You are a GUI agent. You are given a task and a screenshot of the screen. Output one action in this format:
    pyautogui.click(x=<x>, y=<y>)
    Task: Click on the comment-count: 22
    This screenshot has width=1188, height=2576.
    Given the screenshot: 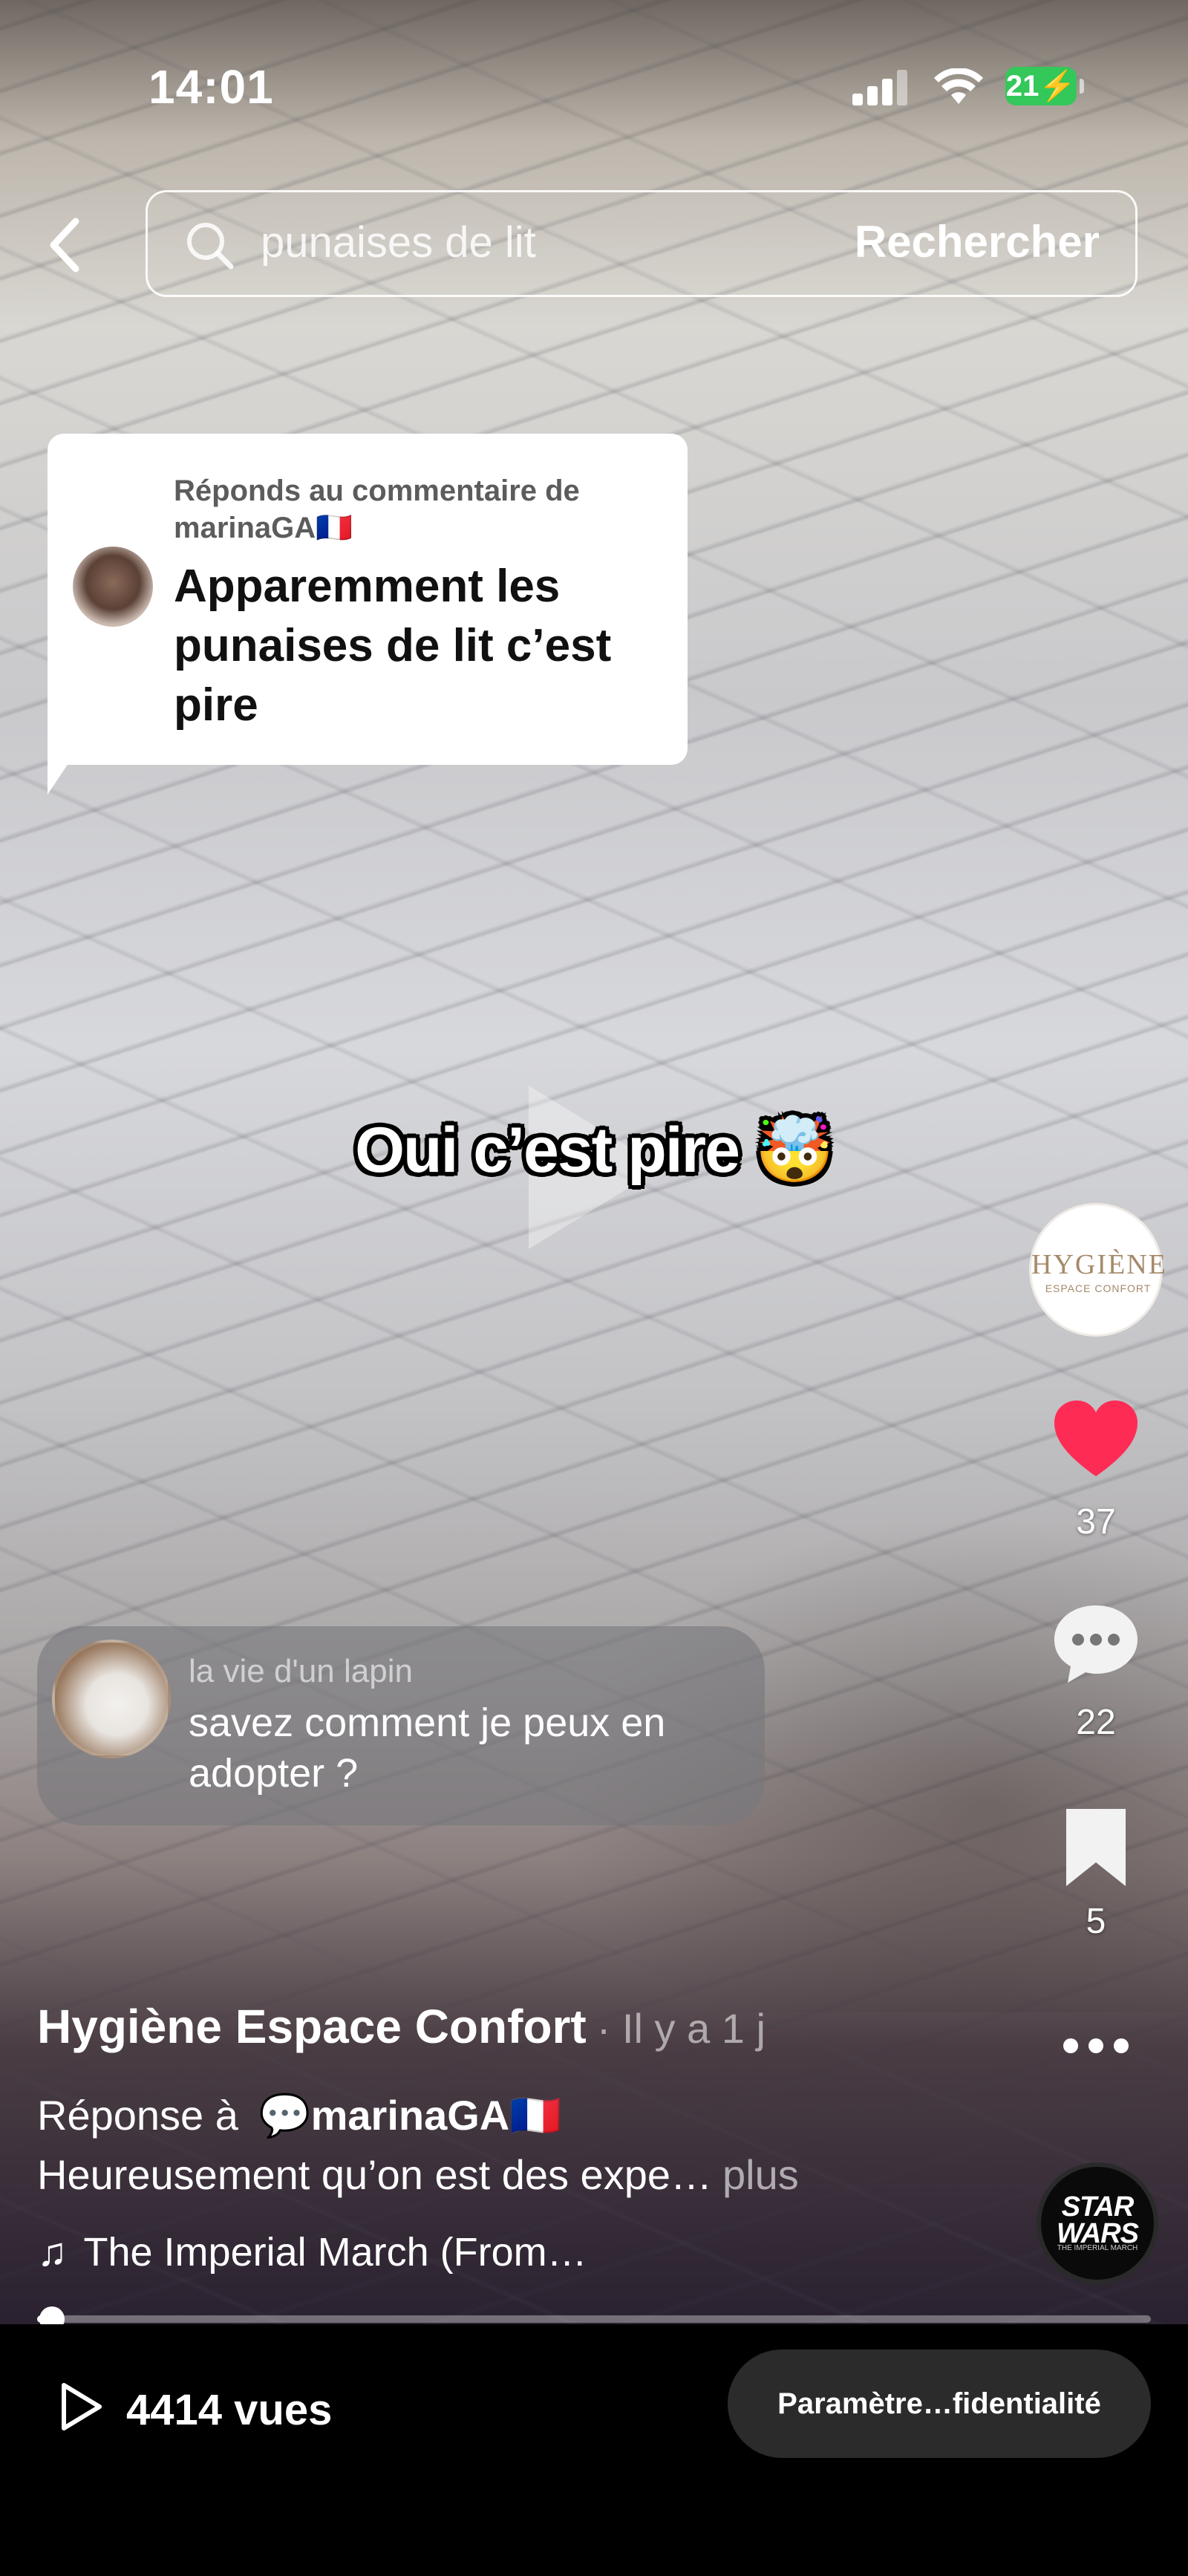 What is the action you would take?
    pyautogui.click(x=1096, y=1722)
    